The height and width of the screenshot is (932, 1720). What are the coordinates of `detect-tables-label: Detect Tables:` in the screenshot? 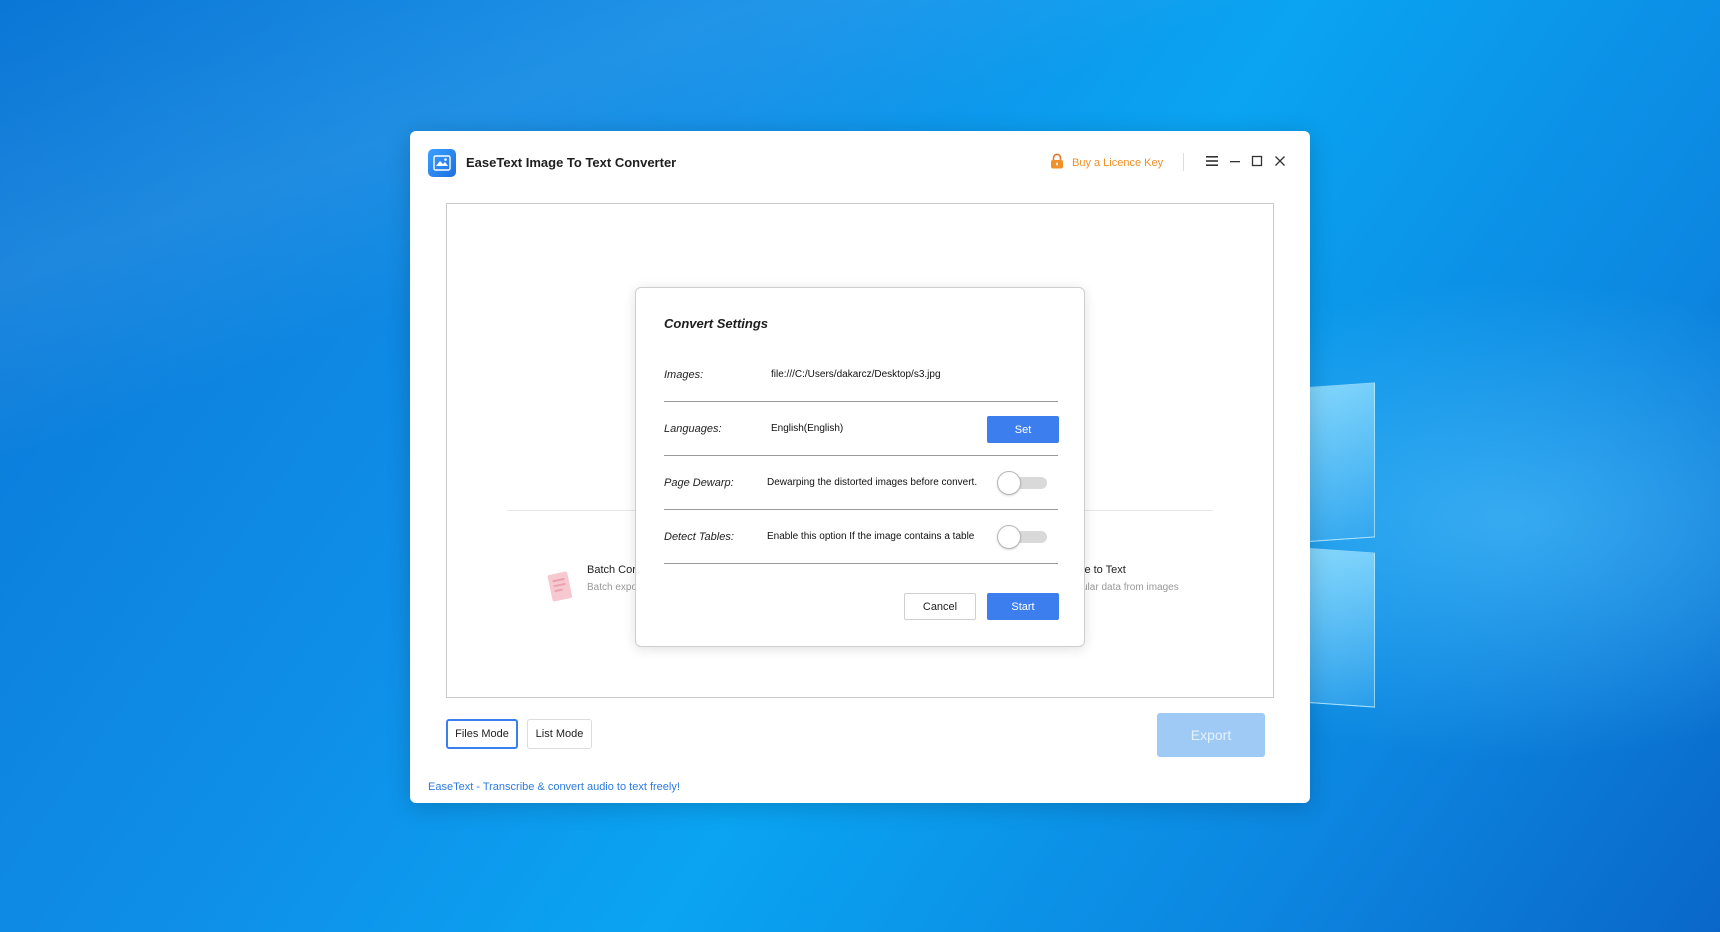 It's located at (699, 537).